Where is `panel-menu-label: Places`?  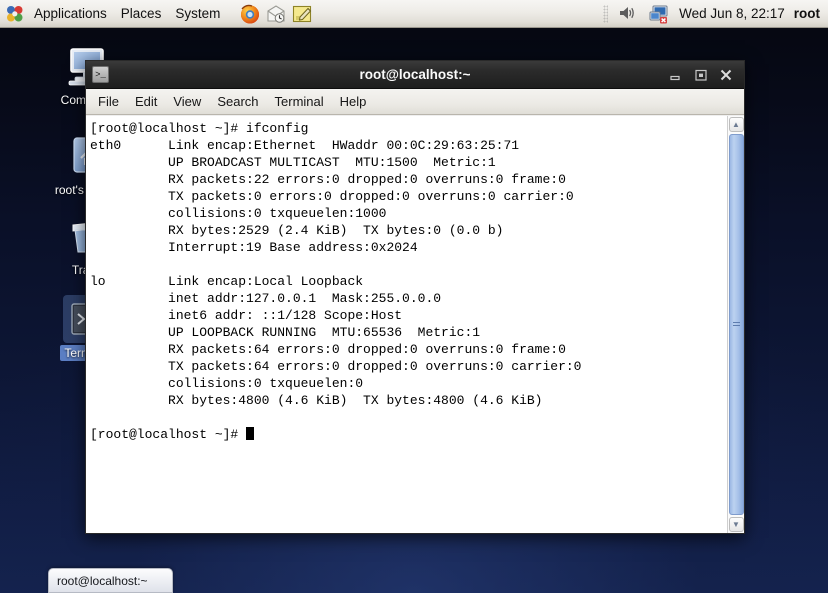
panel-menu-label: Places is located at coordinates (141, 13).